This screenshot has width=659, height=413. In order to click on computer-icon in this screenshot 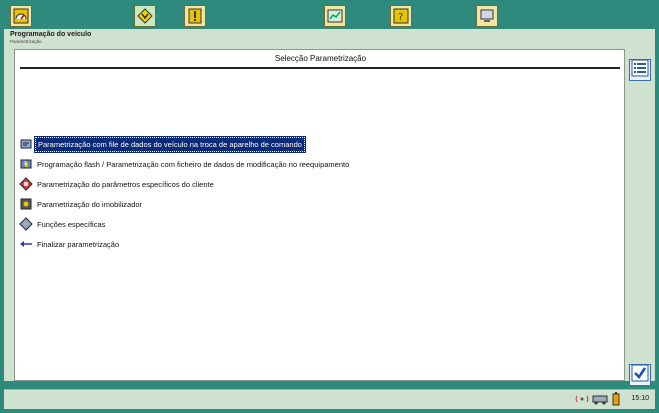, I will do `click(487, 16)`.